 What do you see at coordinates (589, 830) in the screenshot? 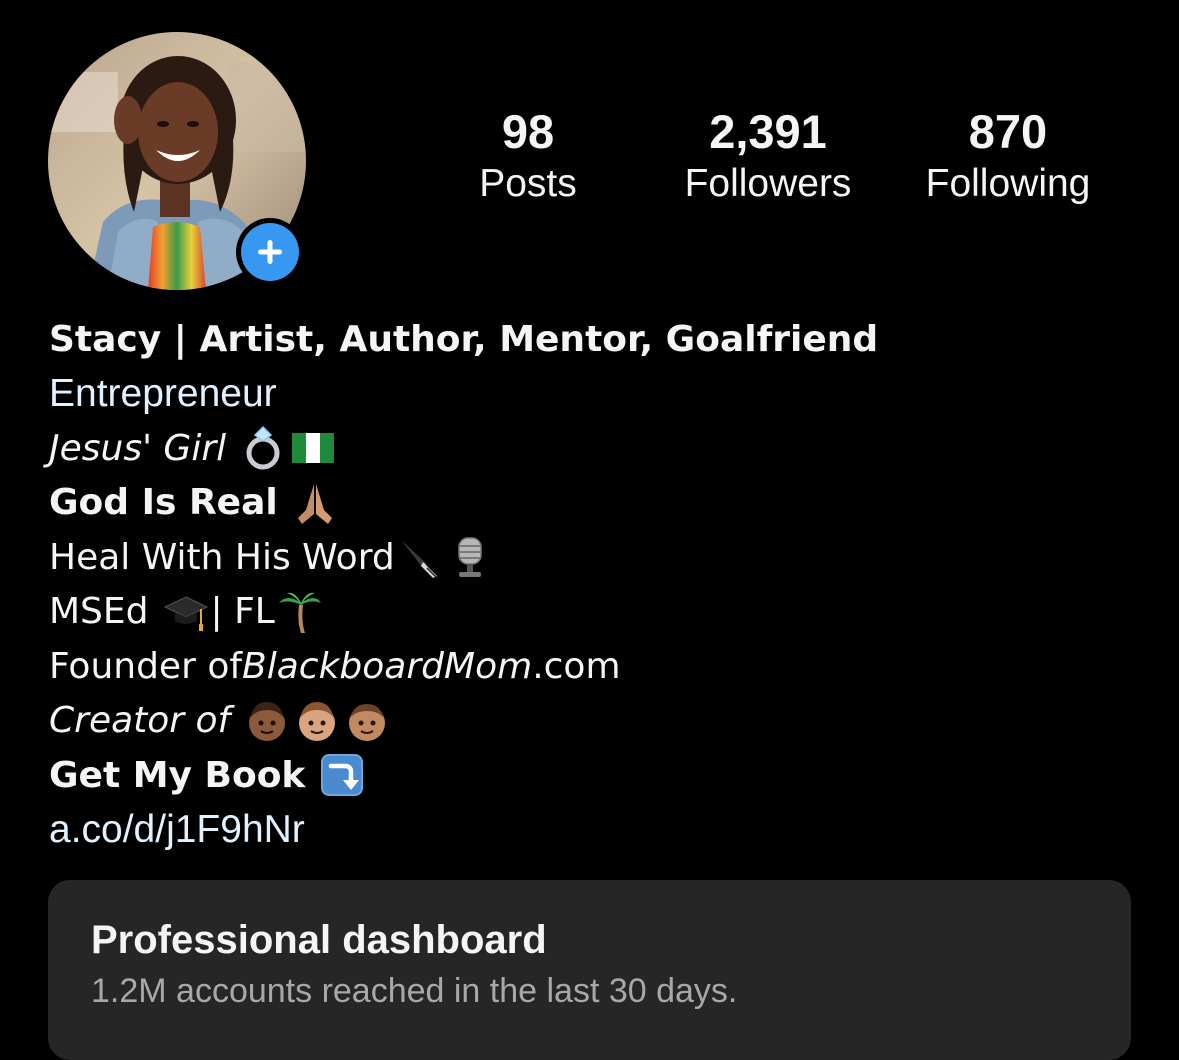
I see `bio-link-line: a.co/d/j1F9hNr` at bounding box center [589, 830].